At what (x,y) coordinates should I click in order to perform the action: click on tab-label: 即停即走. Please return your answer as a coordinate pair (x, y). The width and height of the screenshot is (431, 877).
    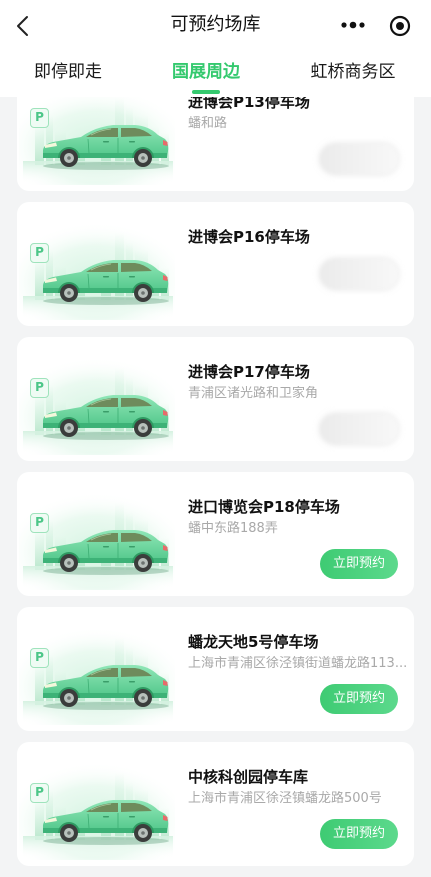
    Looking at the image, I should click on (68, 72).